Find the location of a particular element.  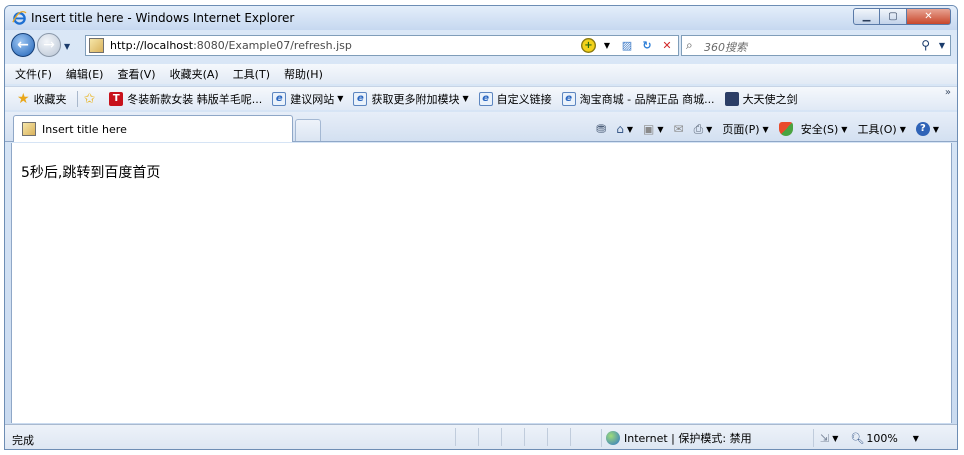

new-tab-button is located at coordinates (308, 130).